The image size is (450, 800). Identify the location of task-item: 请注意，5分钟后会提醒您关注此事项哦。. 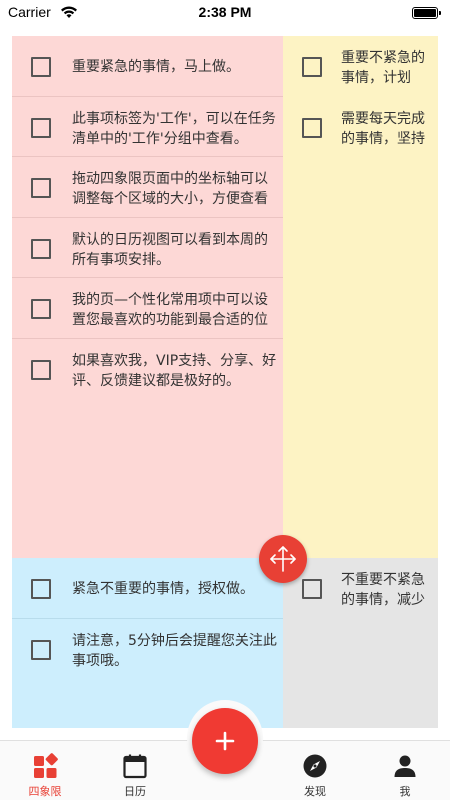
(147, 649).